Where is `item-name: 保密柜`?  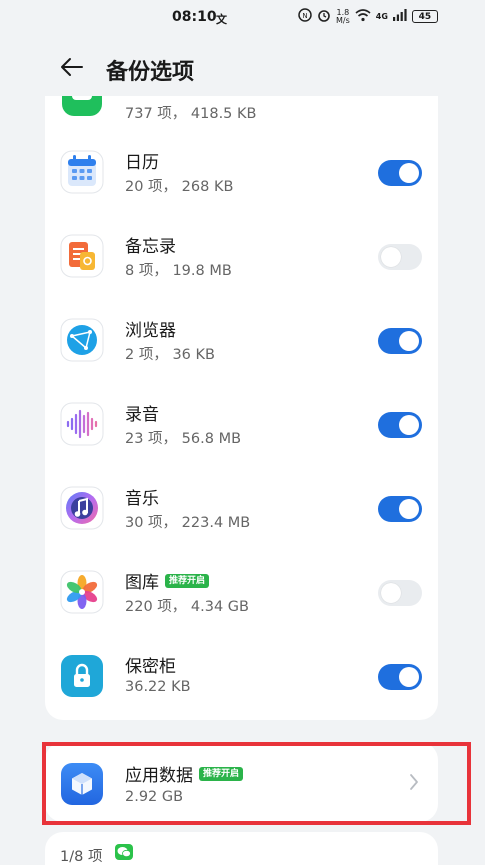 item-name: 保密柜 is located at coordinates (150, 667).